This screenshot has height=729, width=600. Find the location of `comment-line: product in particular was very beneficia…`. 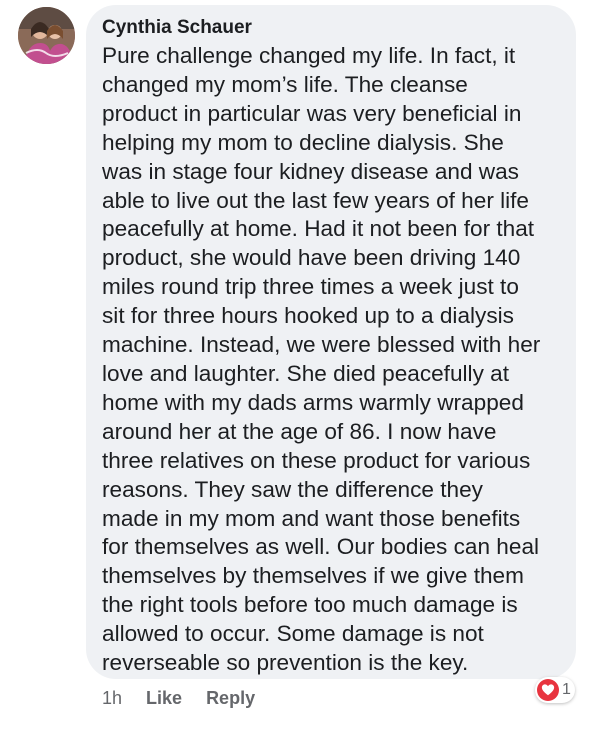

comment-line: product in particular was very beneficia… is located at coordinates (312, 113).